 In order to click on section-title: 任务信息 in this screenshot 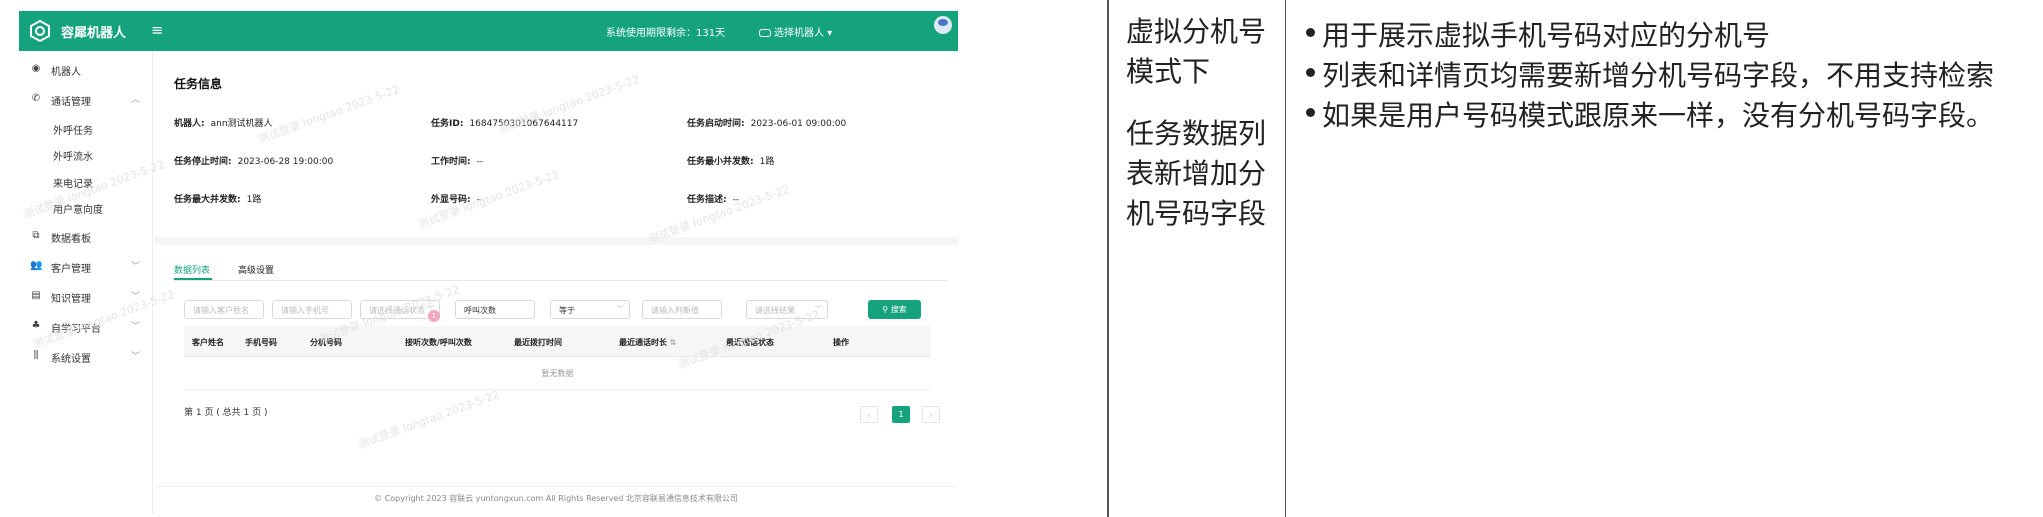, I will do `click(198, 84)`.